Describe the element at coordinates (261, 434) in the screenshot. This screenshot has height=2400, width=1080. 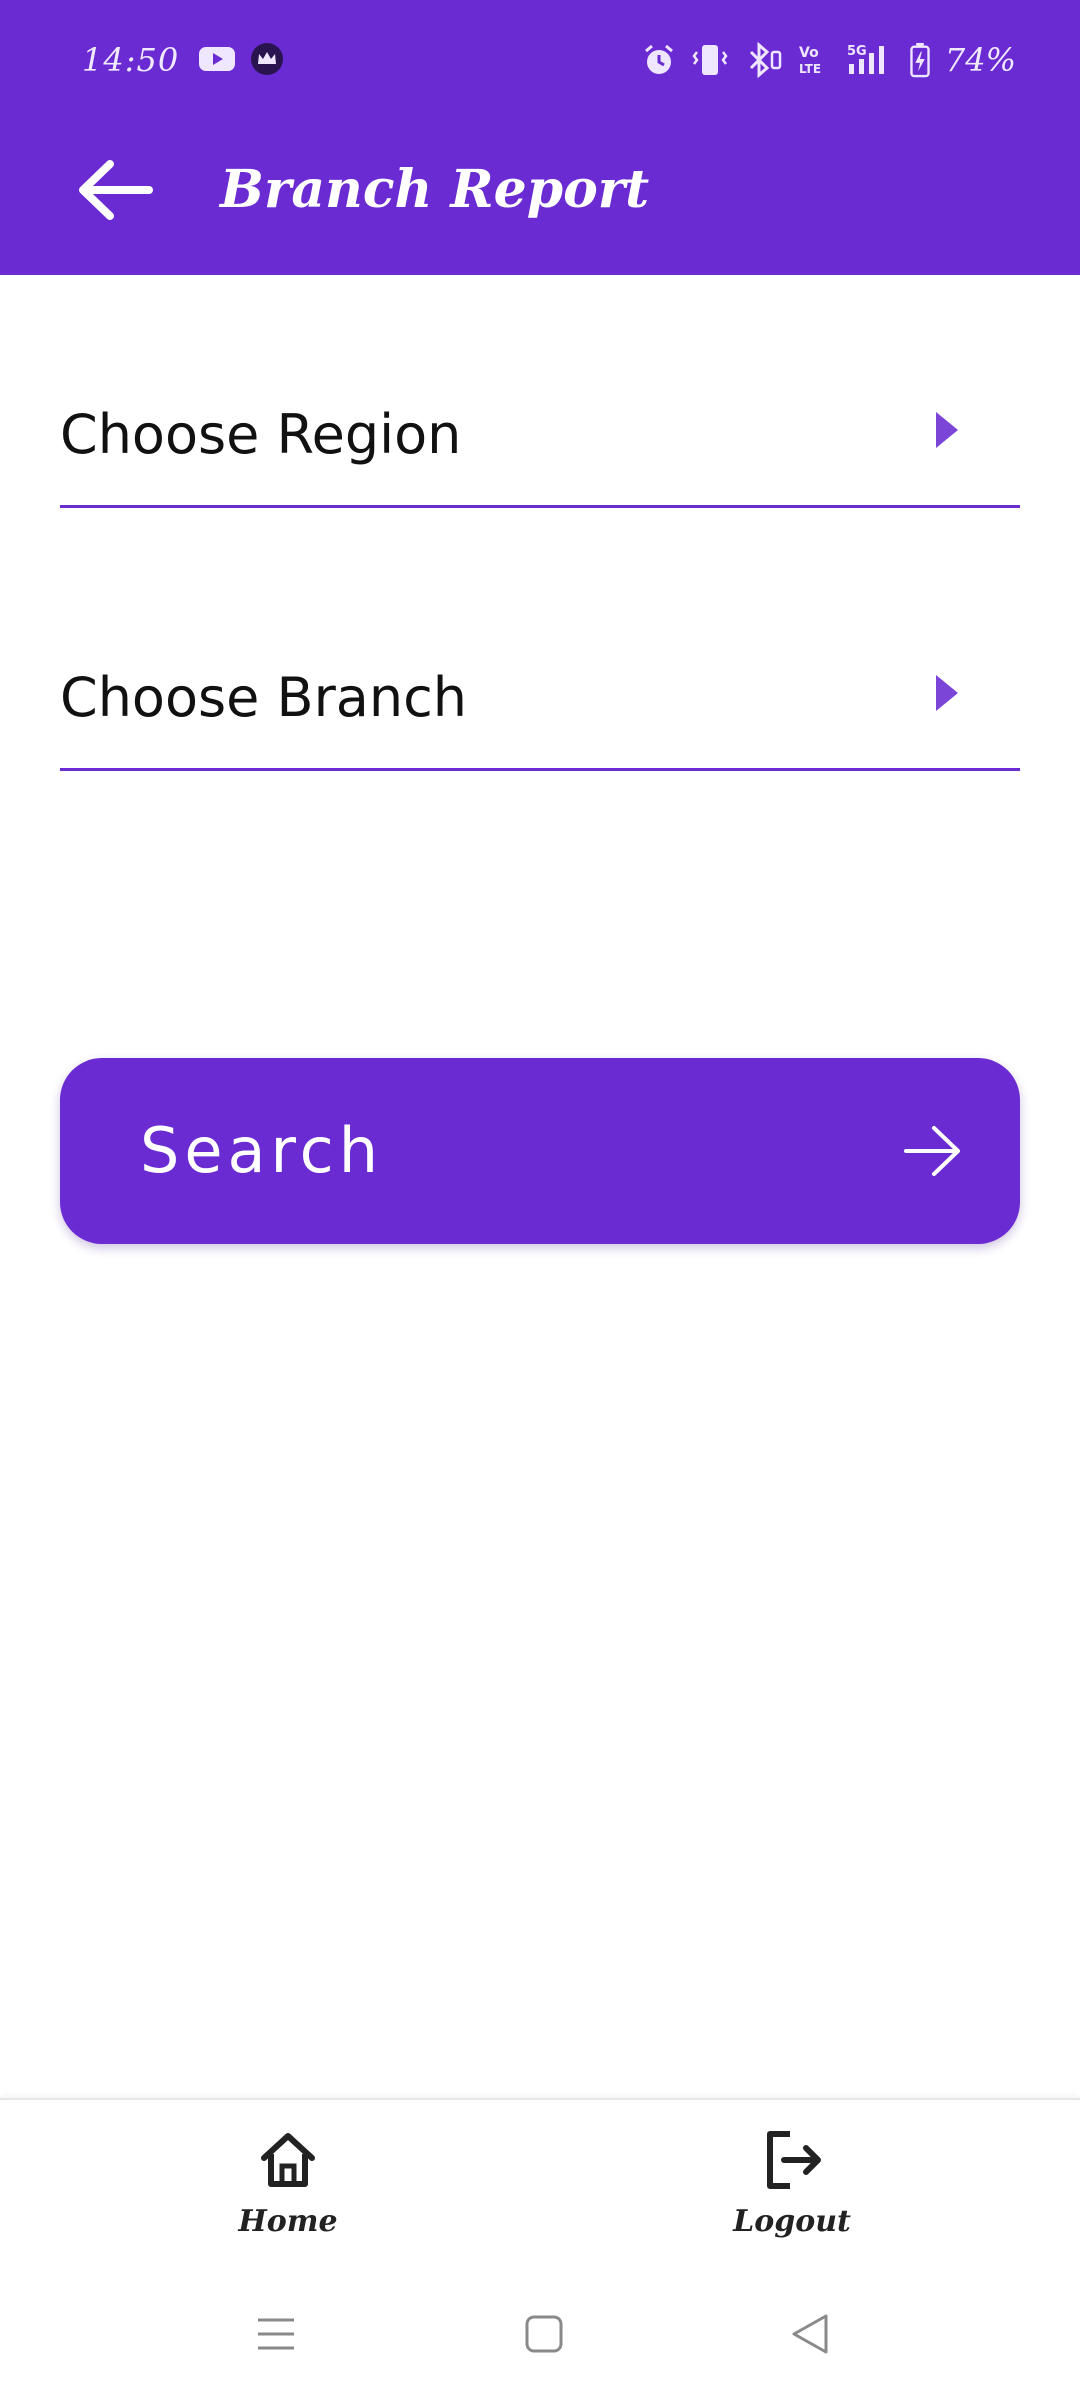
I see `choose-region-label: Choose Region` at that location.